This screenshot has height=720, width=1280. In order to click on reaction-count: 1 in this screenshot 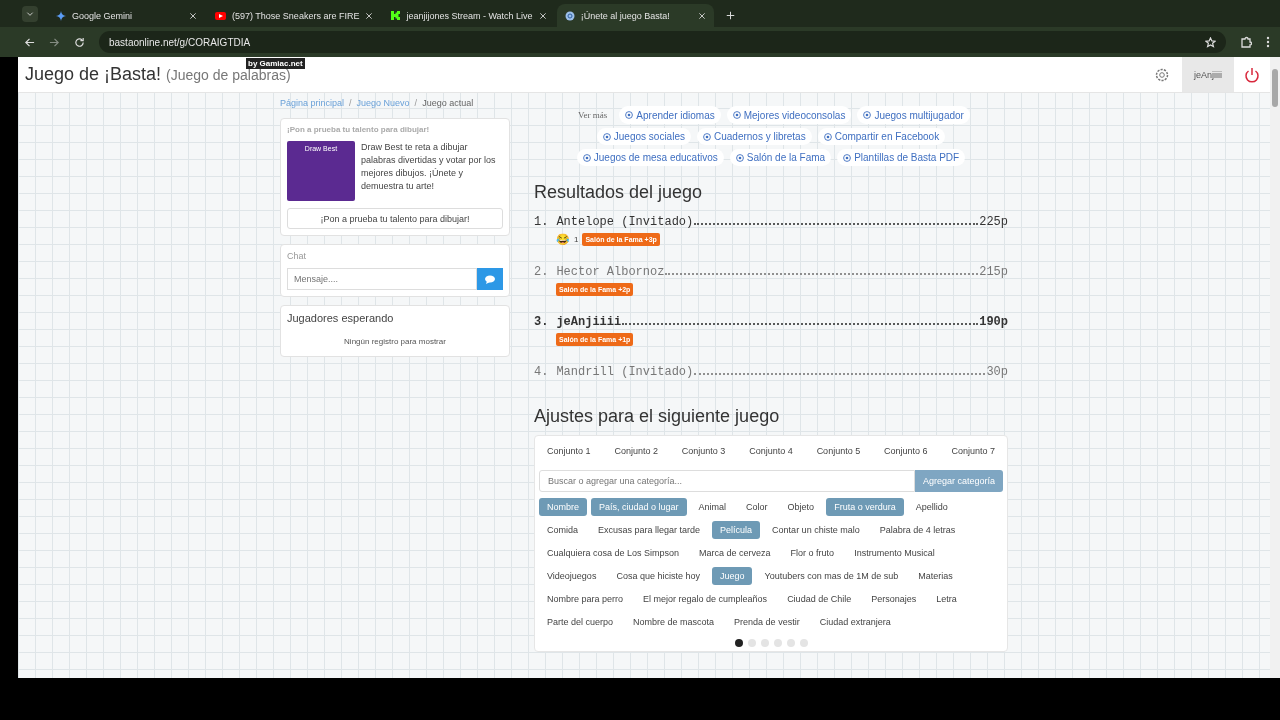, I will do `click(576, 239)`.